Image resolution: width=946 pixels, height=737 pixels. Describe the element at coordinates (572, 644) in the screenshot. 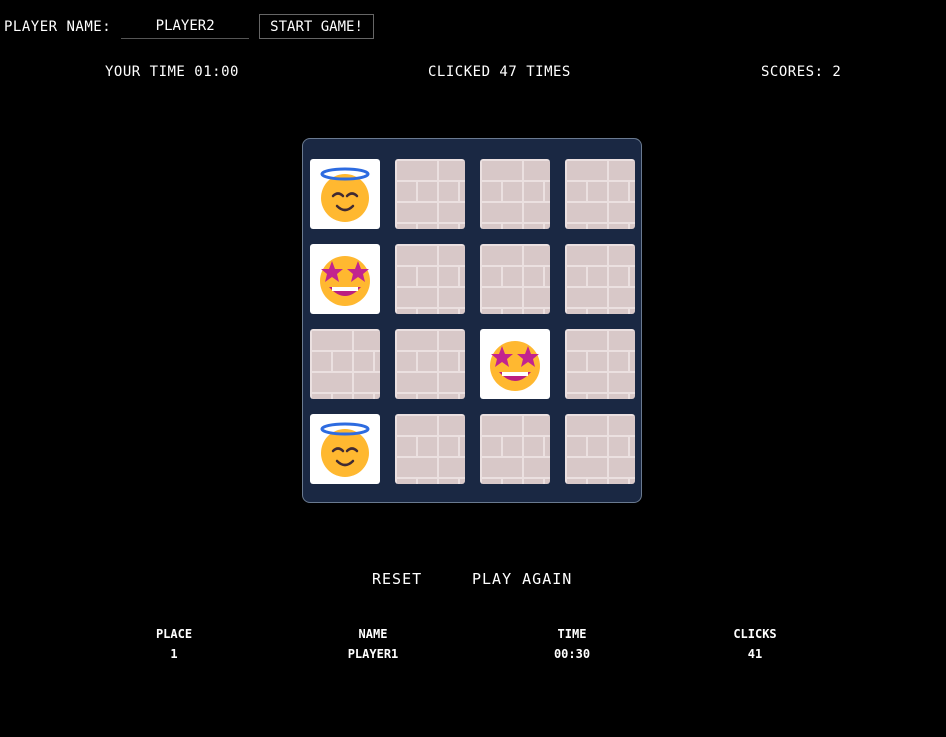

I see `leaderboard-col-time: TIME 00:30` at that location.